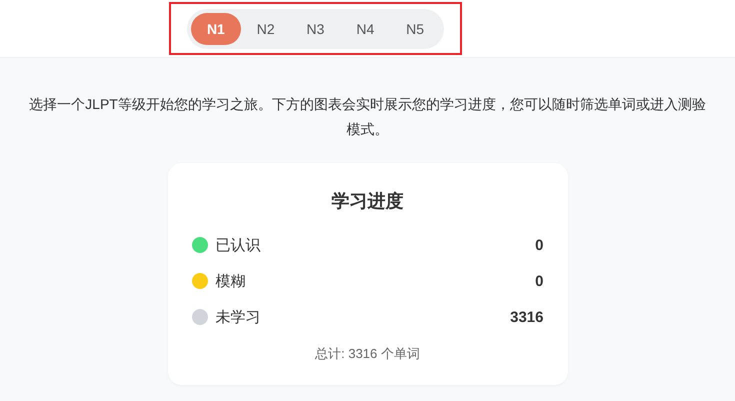 The height and width of the screenshot is (401, 735). What do you see at coordinates (527, 317) in the screenshot?
I see `legend-count: 3316` at bounding box center [527, 317].